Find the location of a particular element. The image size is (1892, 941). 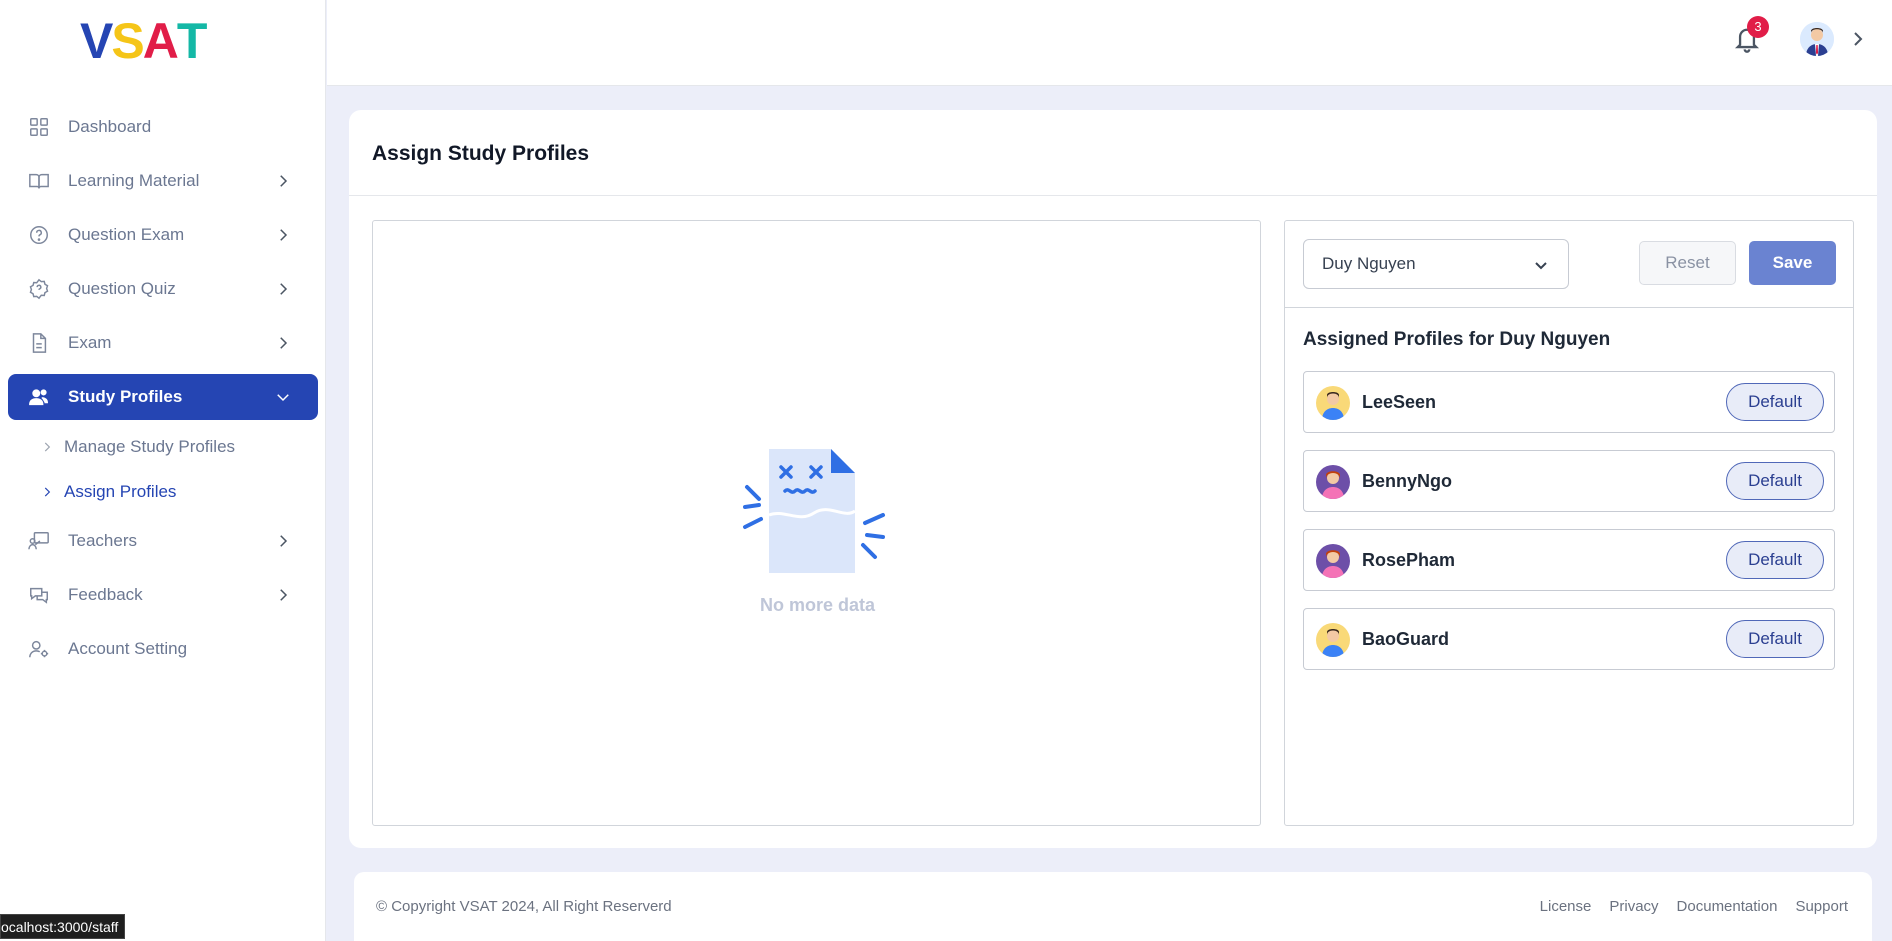

user-gear-icon is located at coordinates (39, 649).